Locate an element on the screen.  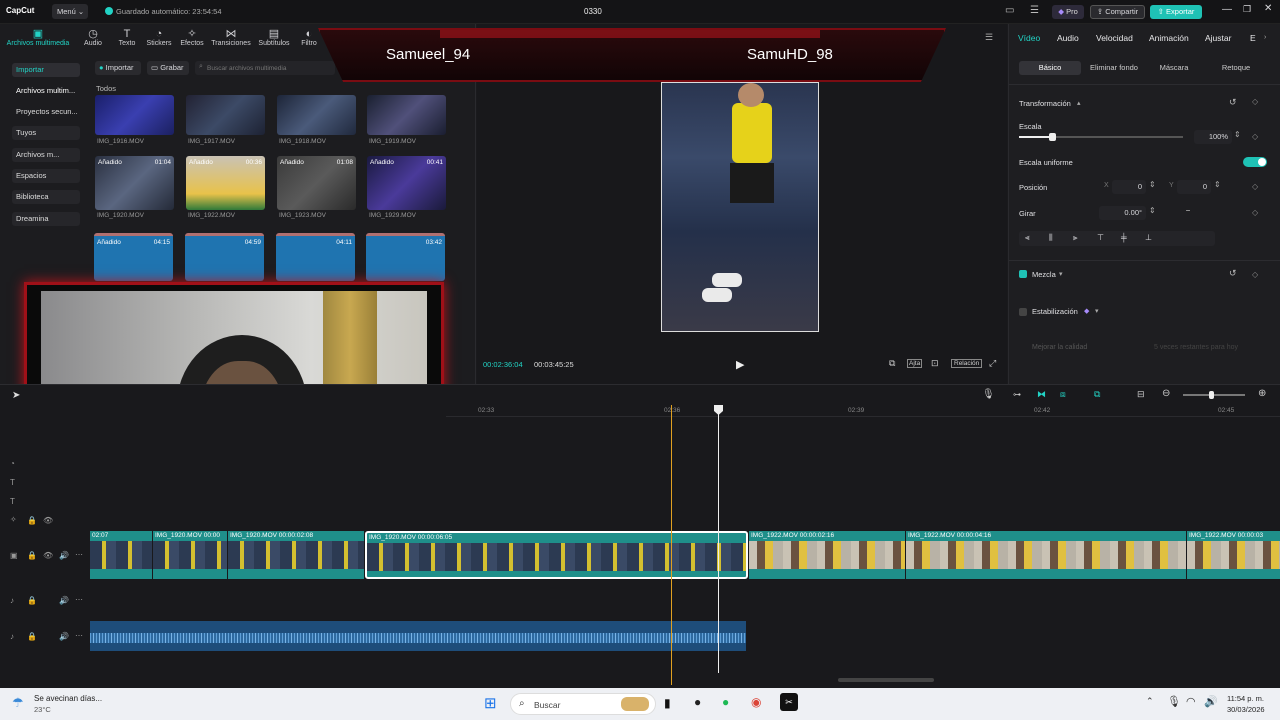
media-thumb: 04:11 is located at coordinates (315, 257).